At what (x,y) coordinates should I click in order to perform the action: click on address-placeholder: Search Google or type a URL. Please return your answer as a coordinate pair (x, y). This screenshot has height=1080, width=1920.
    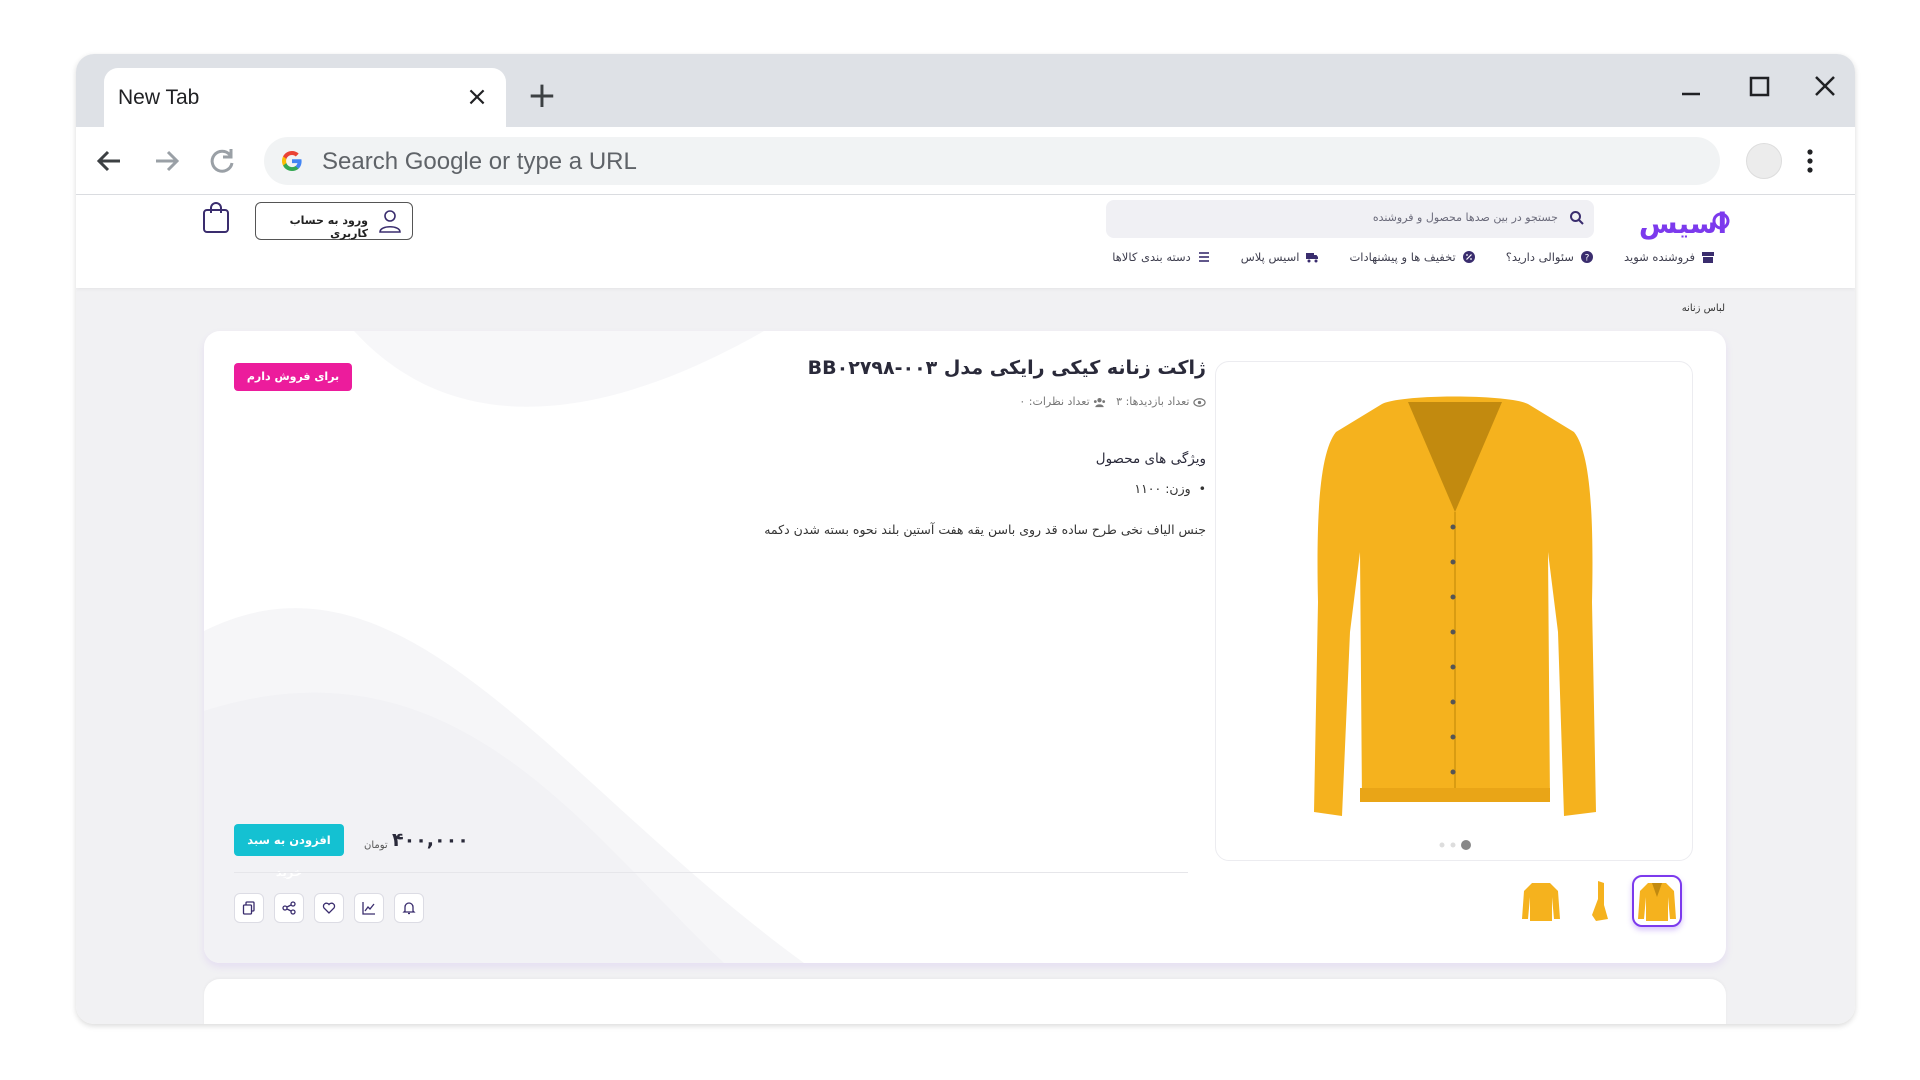
    Looking at the image, I should click on (479, 161).